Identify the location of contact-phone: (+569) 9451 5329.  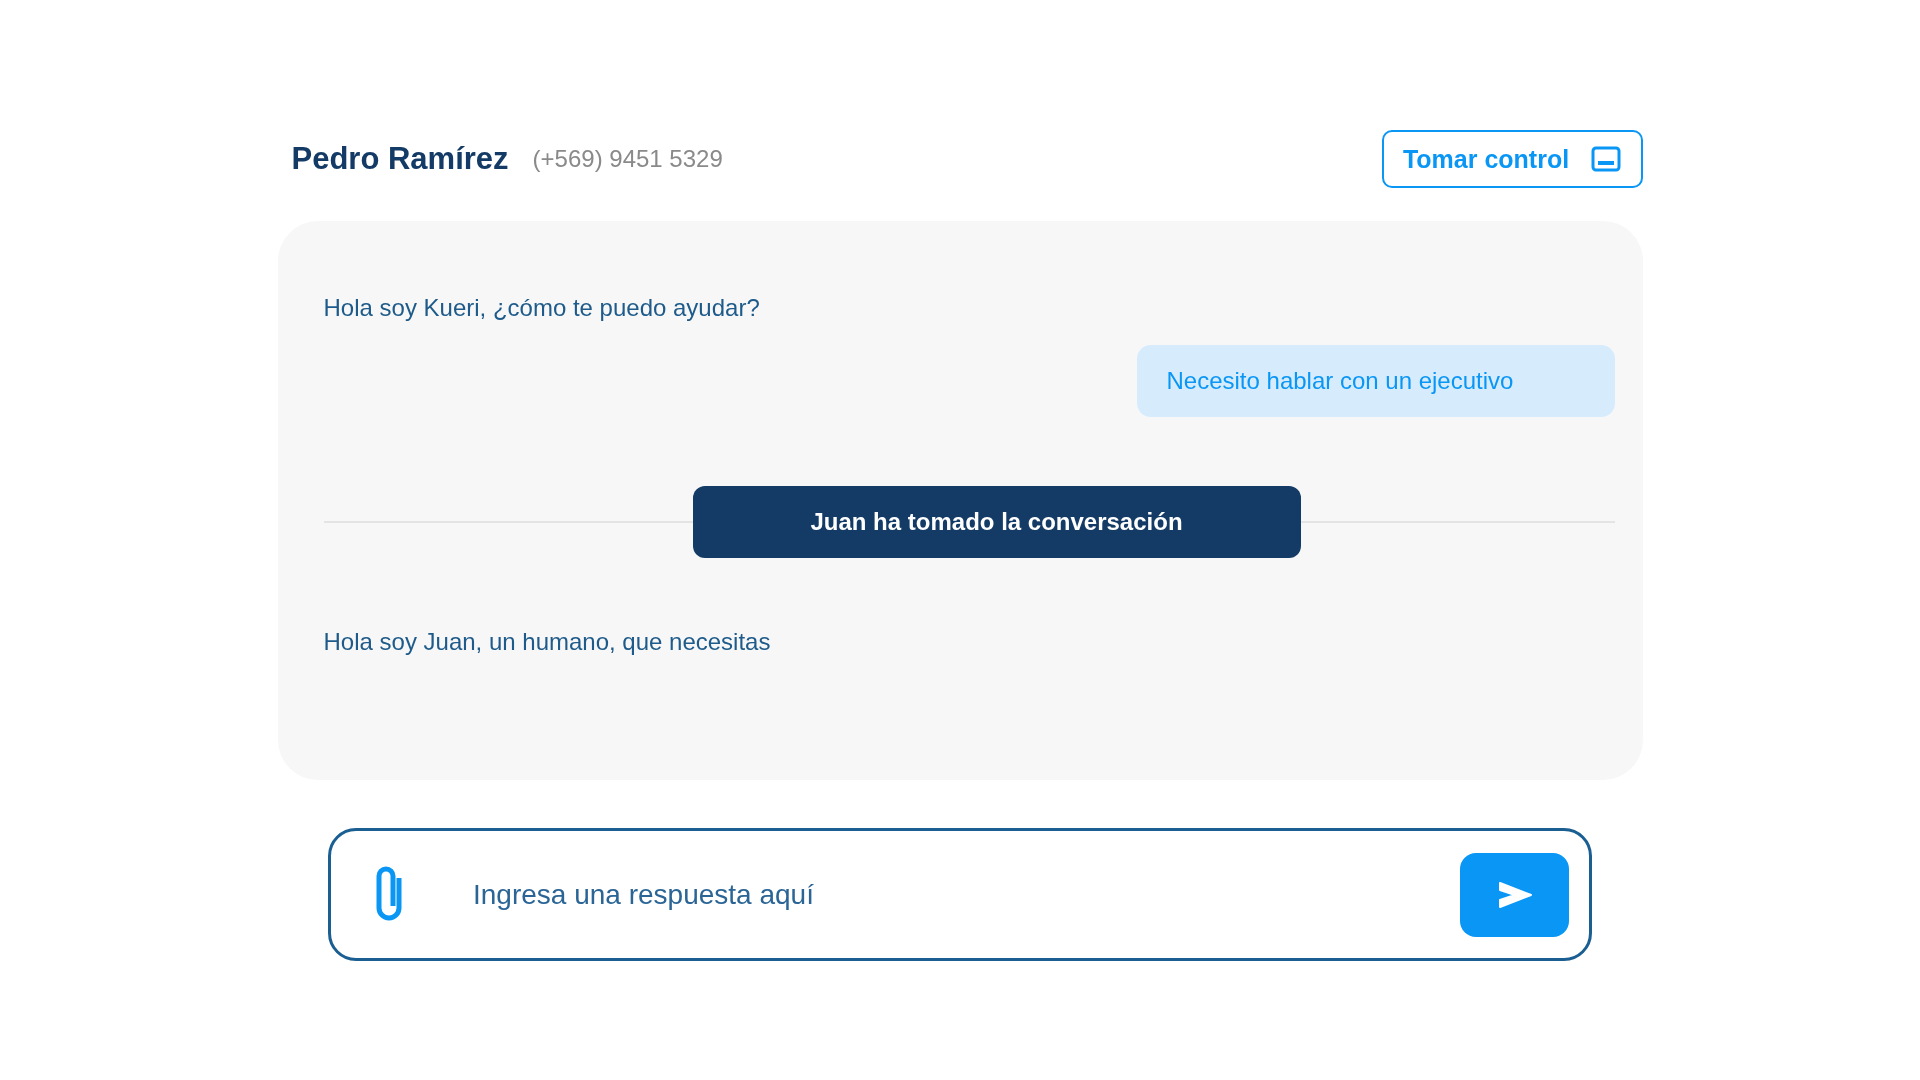
(627, 159).